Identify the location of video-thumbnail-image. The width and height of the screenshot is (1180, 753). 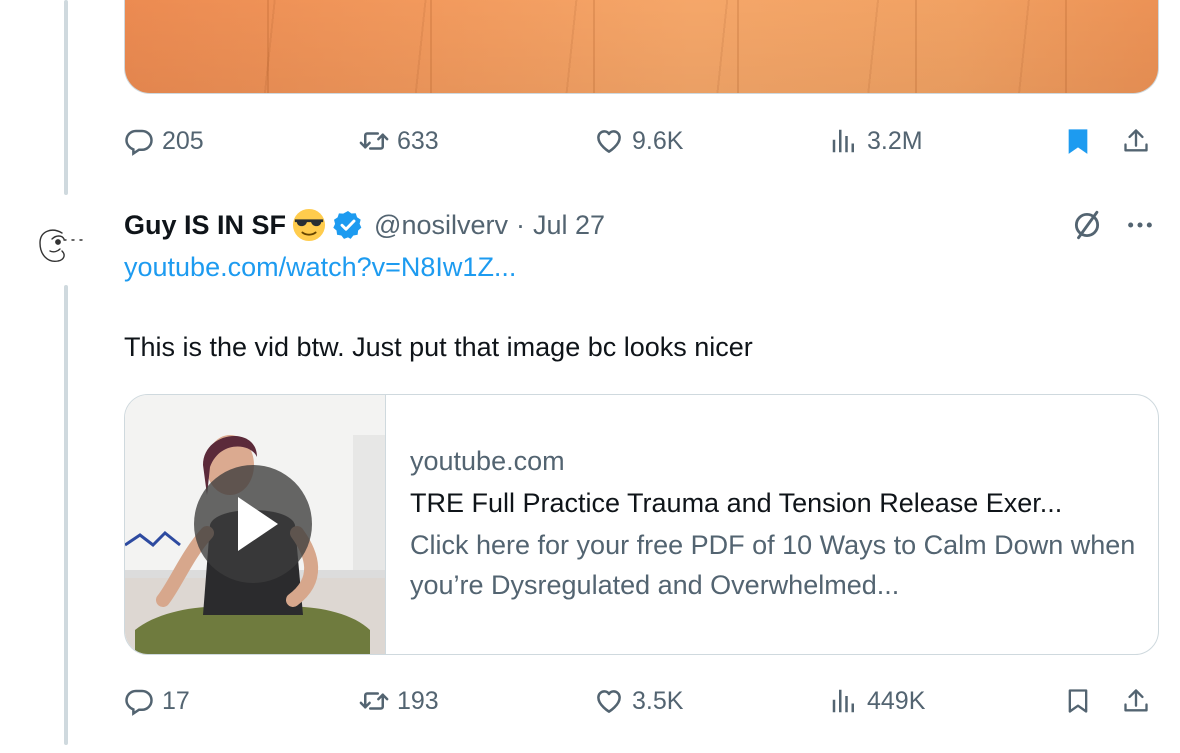
(255, 524).